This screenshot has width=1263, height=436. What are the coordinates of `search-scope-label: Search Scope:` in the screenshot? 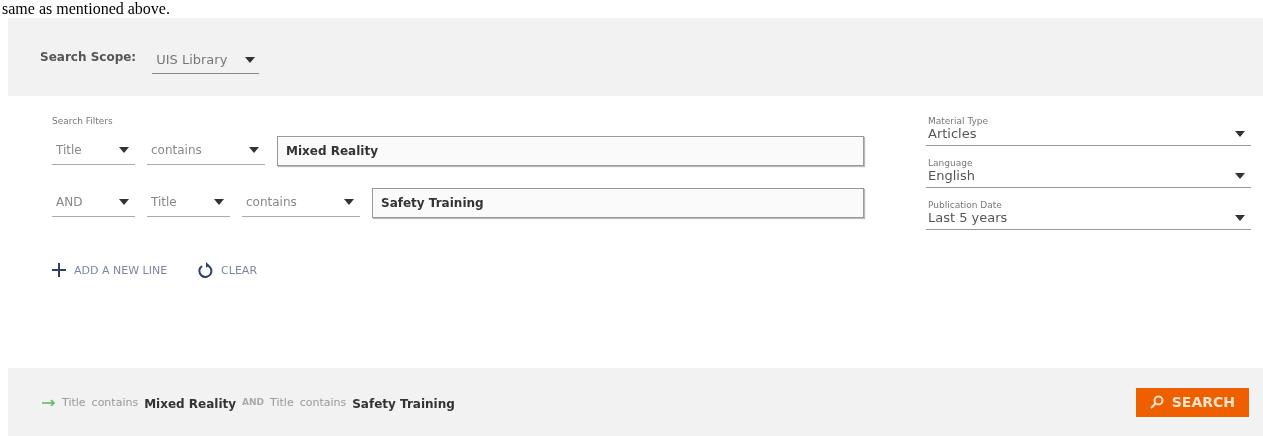 It's located at (88, 57).